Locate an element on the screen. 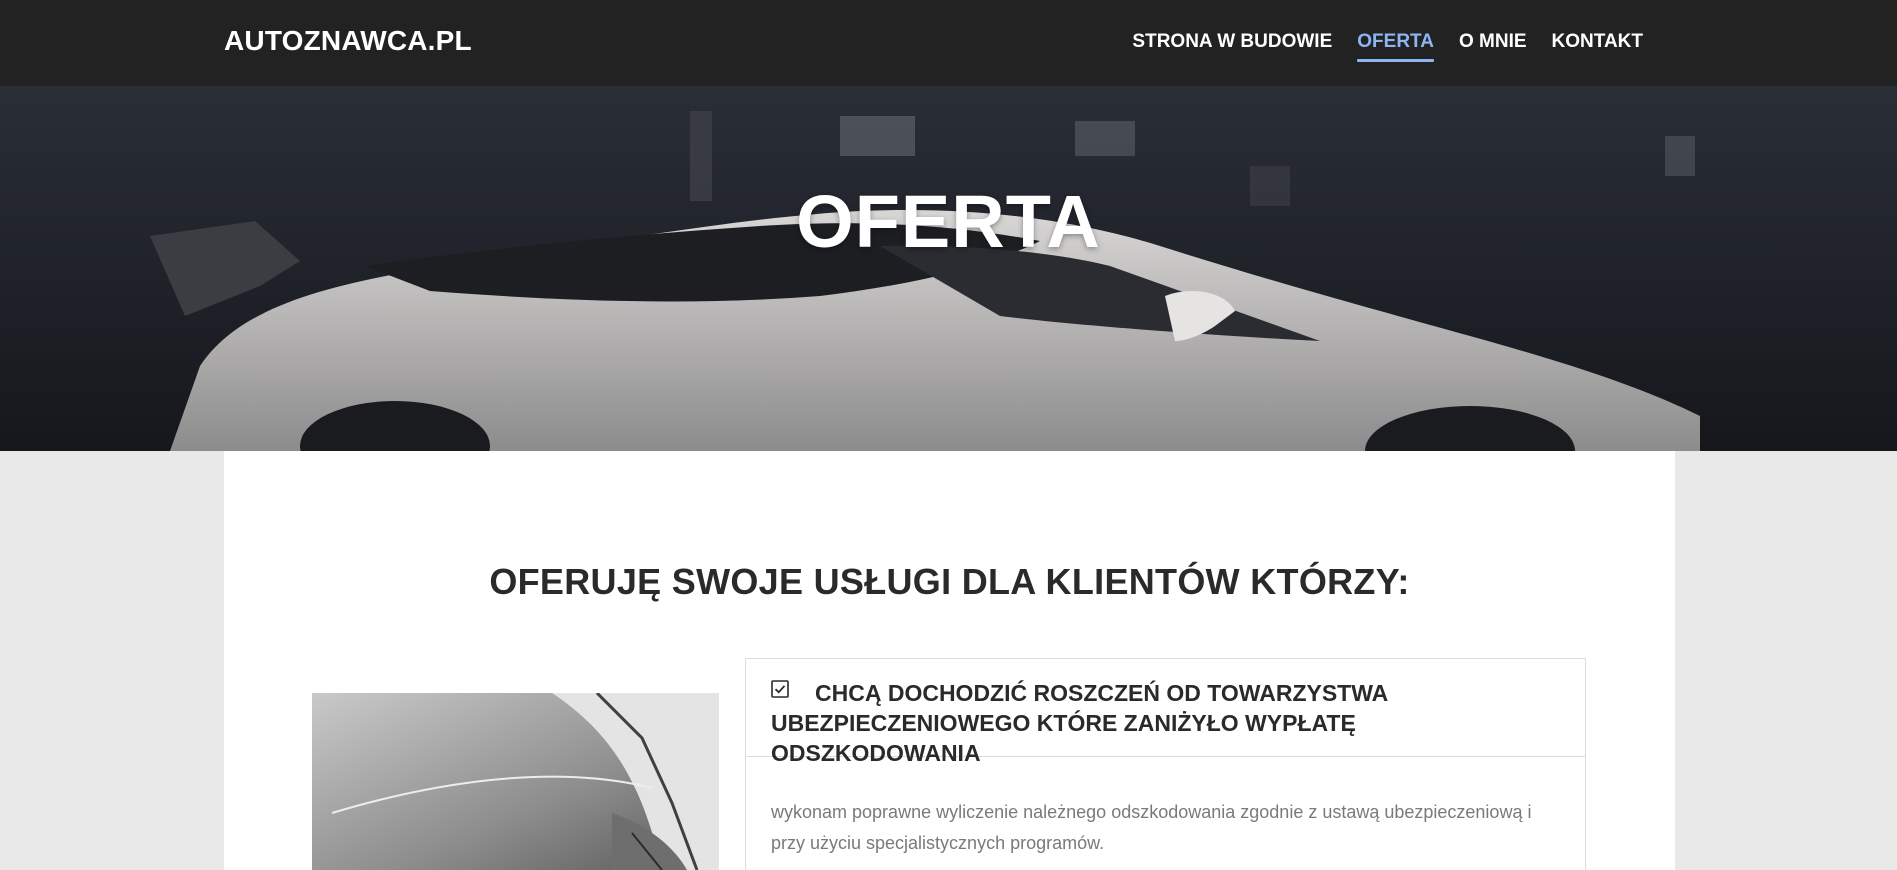 The width and height of the screenshot is (1897, 870). nav-item-oferta: OFERTA is located at coordinates (1395, 46).